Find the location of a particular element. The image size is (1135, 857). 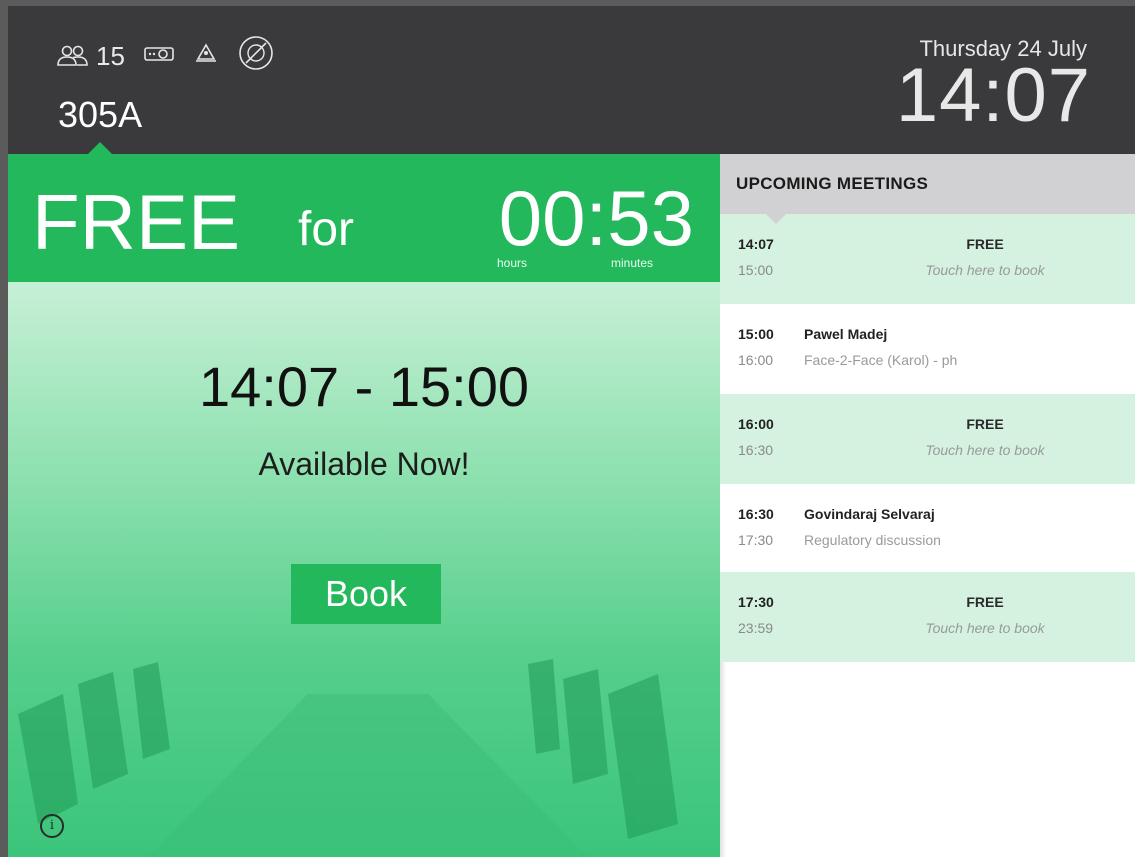

room-status: FREE is located at coordinates (136, 222).